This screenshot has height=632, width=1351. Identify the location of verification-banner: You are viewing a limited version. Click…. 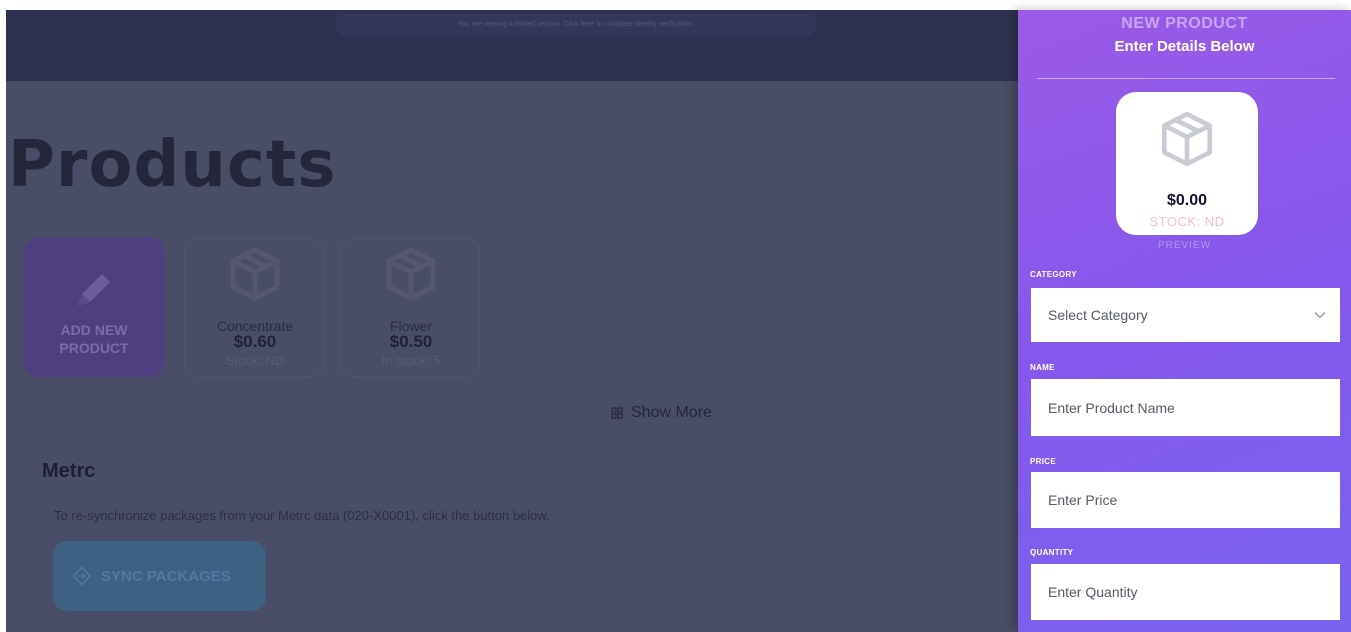
(576, 24).